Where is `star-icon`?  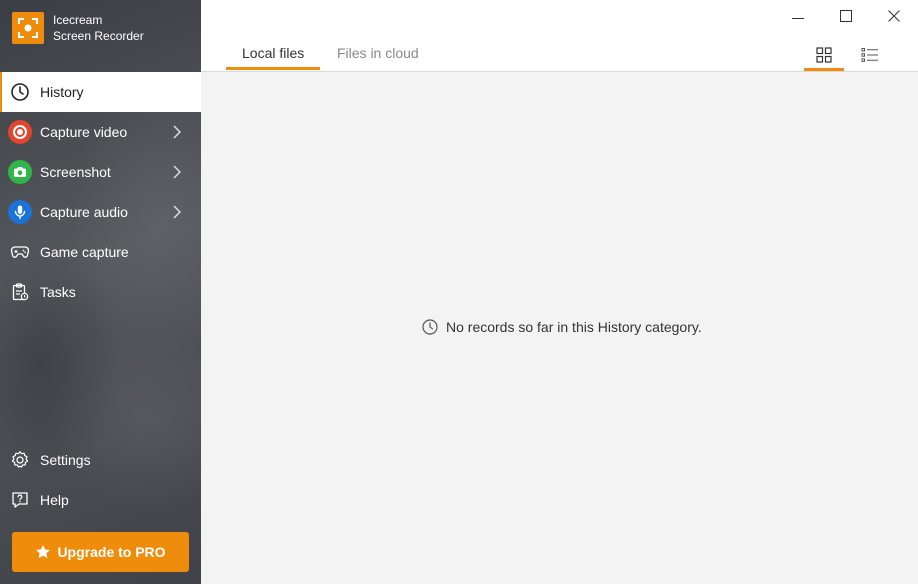
star-icon is located at coordinates (43, 551).